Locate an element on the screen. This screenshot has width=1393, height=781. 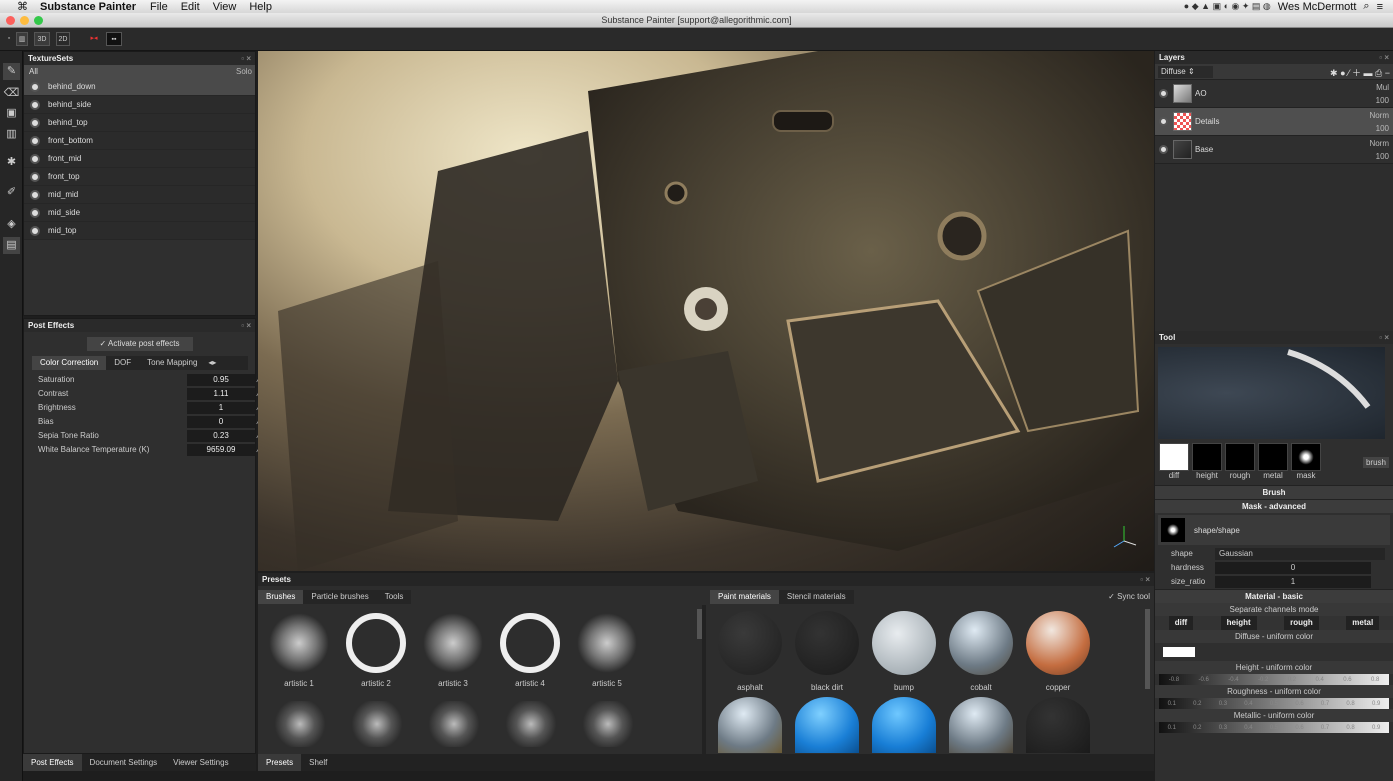
textureset-item: behind_down is located at coordinates (139, 87).